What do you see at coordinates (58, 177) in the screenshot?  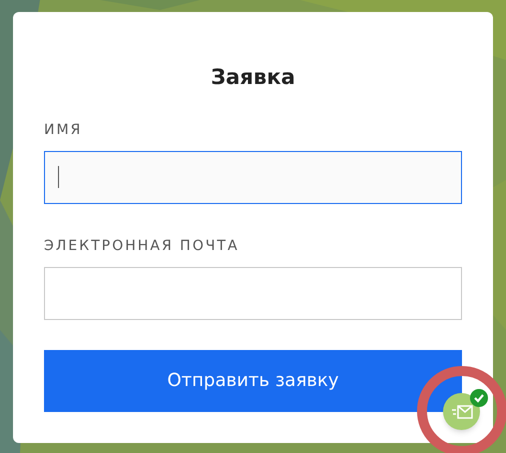 I see `text-cursor` at bounding box center [58, 177].